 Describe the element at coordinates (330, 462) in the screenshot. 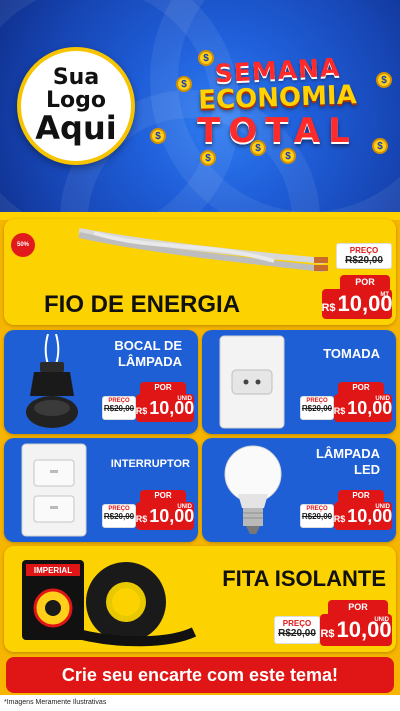

I see `product-name: LÂMPADA LED` at that location.